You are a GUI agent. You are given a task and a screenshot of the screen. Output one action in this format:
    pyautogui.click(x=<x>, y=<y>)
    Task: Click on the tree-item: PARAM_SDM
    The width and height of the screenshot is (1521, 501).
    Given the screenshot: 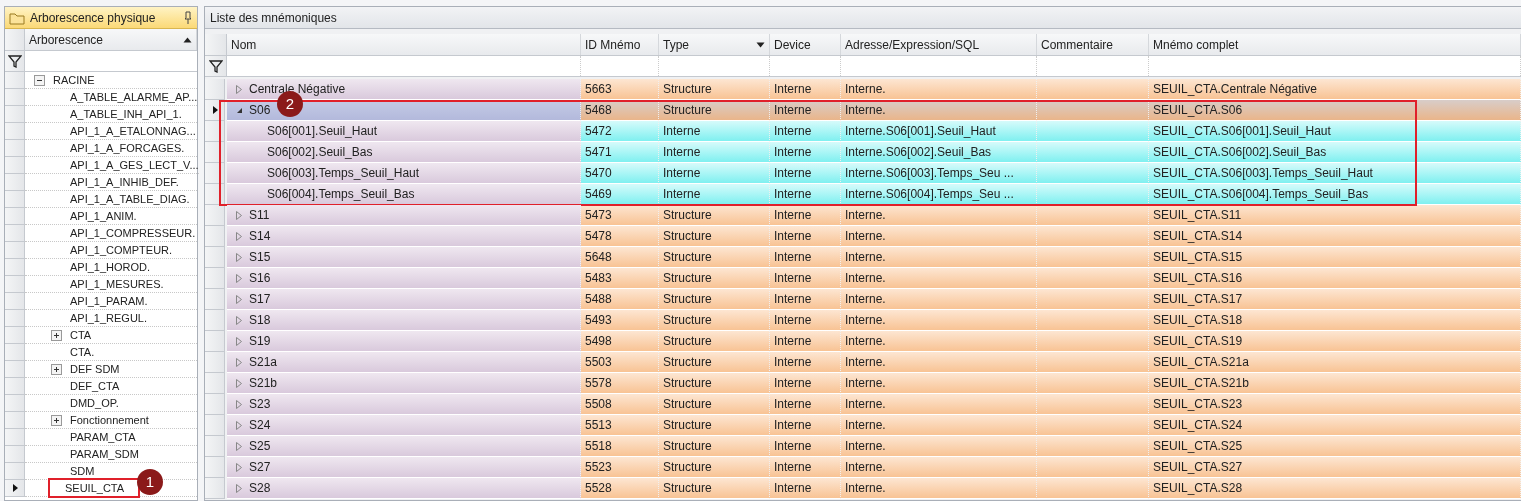 What is the action you would take?
    pyautogui.click(x=102, y=454)
    